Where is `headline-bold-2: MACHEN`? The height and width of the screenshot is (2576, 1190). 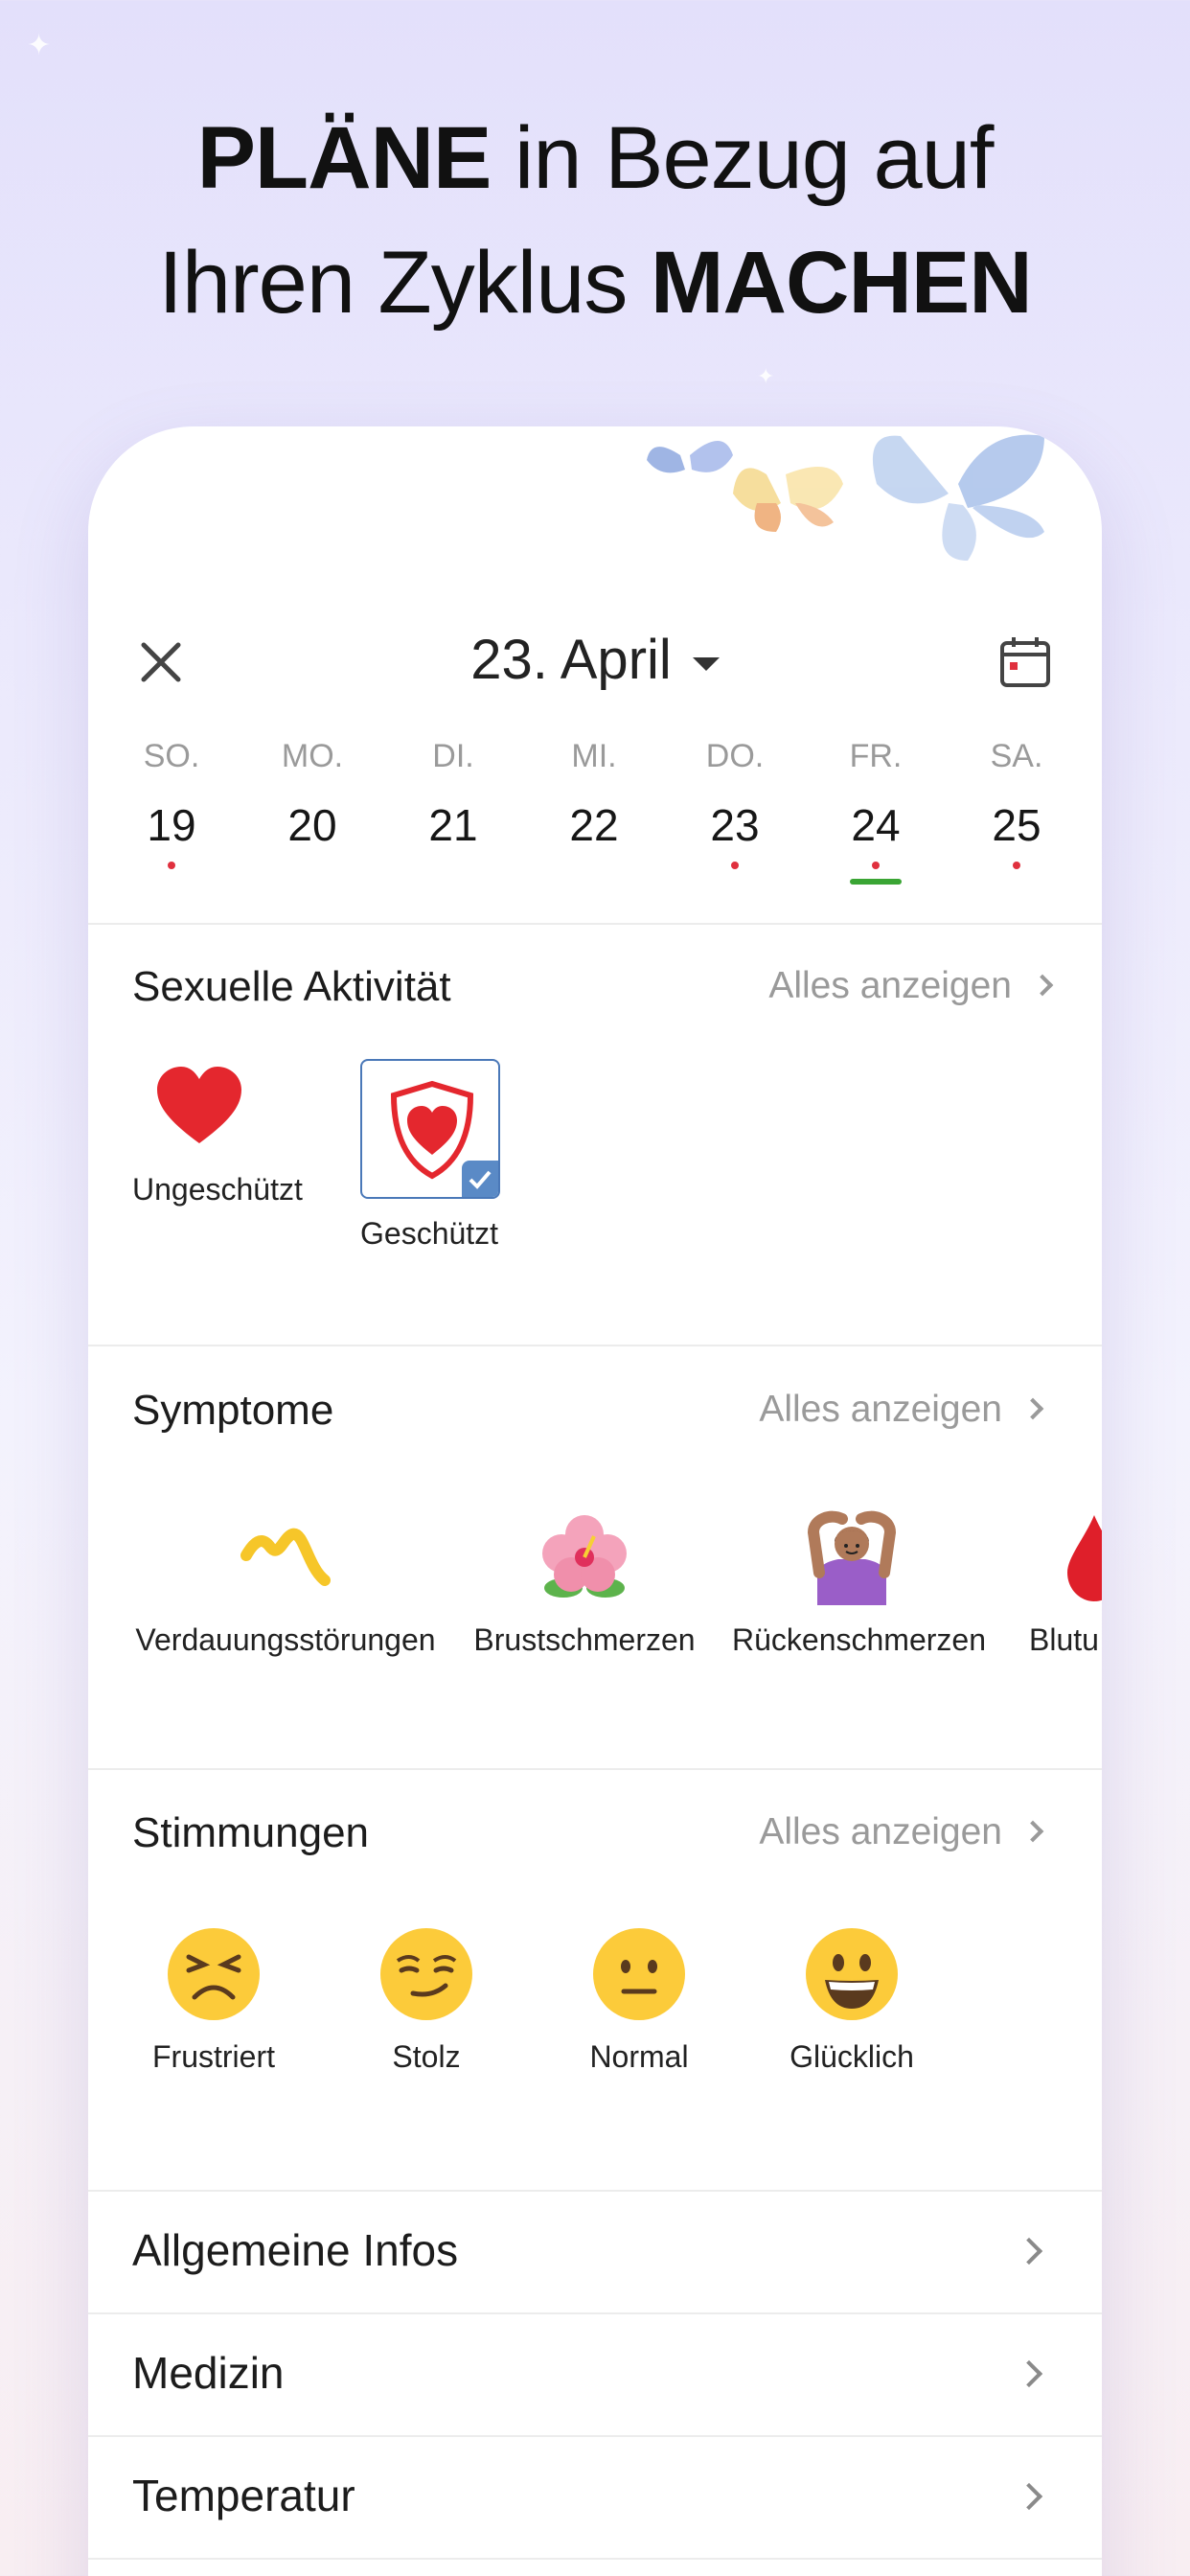
headline-bold-2: MACHEN is located at coordinates (842, 283).